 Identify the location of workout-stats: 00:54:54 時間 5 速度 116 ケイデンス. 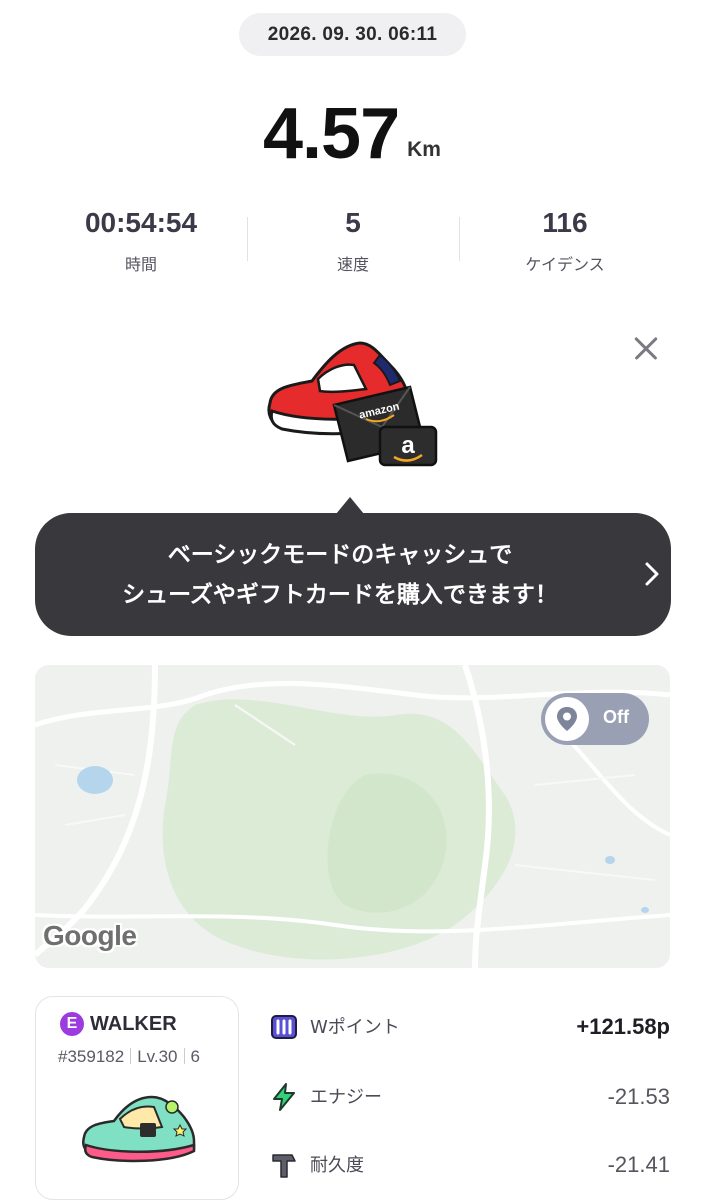
(353, 245).